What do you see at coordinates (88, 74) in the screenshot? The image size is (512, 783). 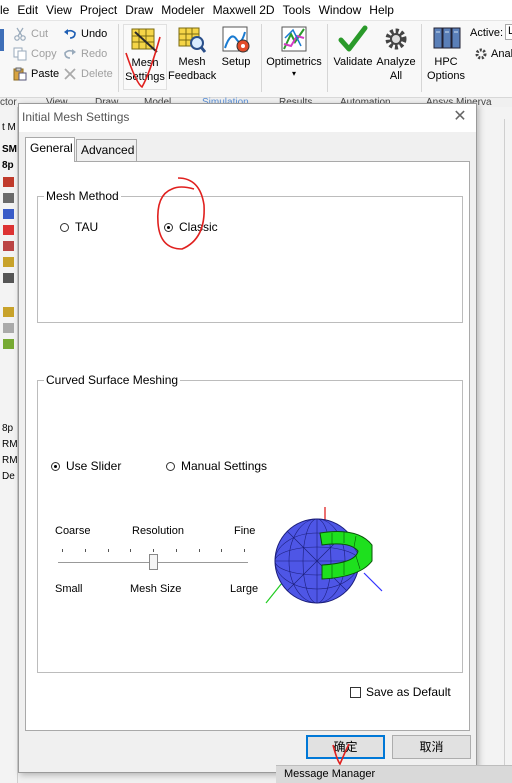 I see `delete-button: Delete` at bounding box center [88, 74].